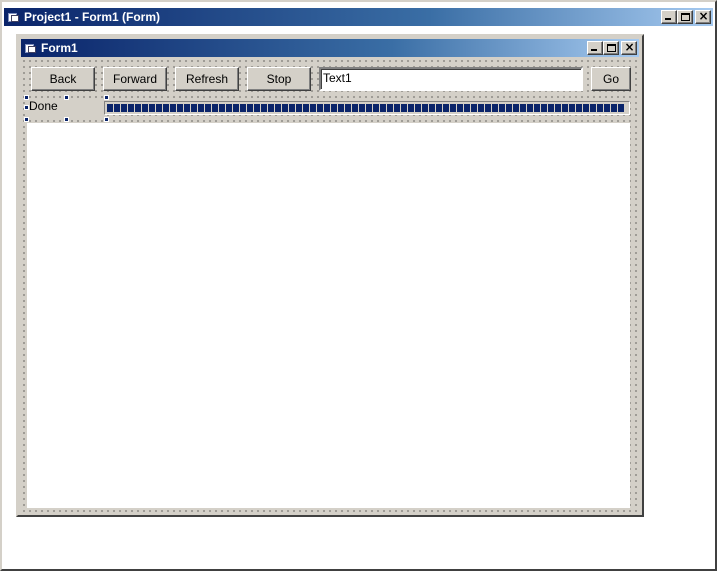  I want to click on address-input: Text1, so click(451, 79).